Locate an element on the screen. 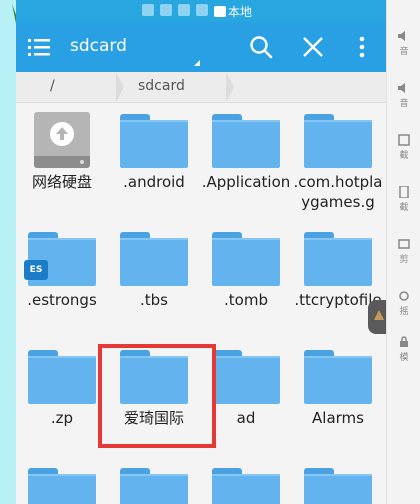  es-app-badge-icon: ES is located at coordinates (36, 270).